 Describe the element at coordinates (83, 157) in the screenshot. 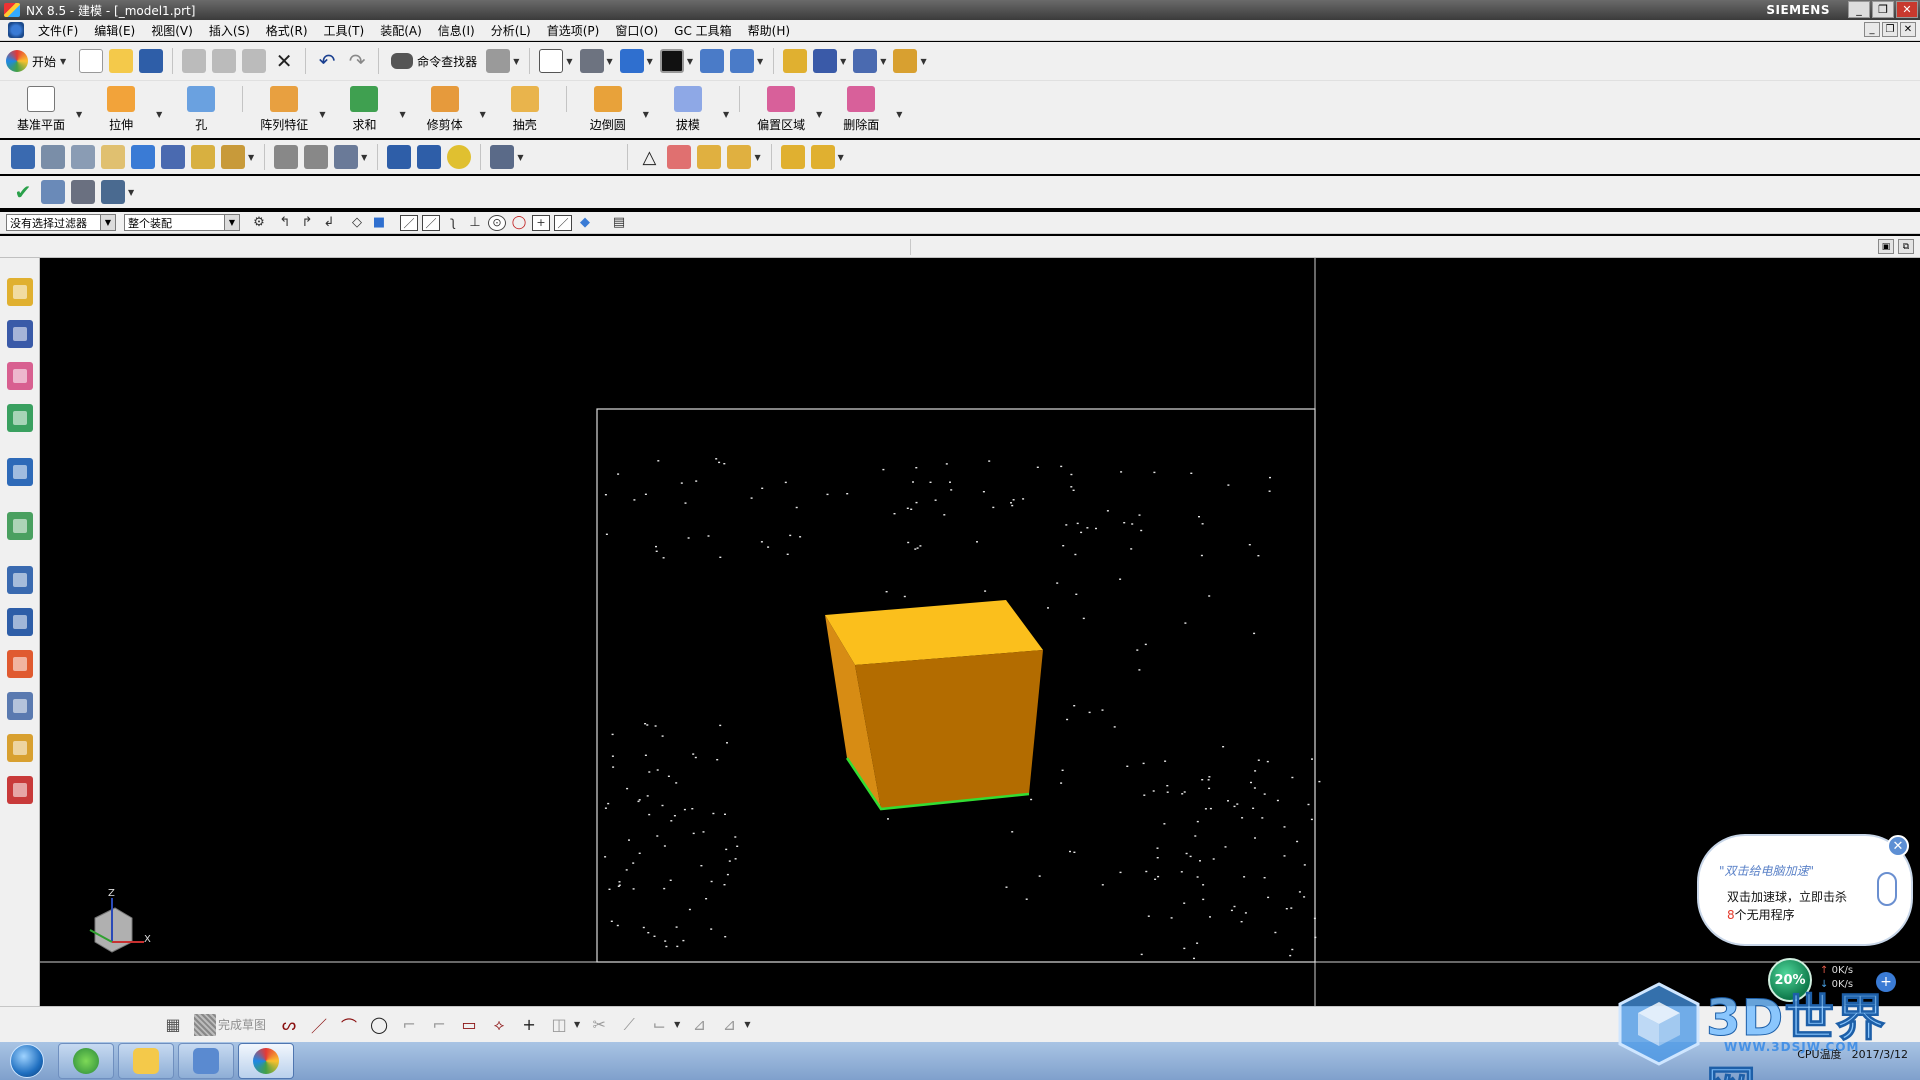

I see `layer-visibility-icon` at that location.